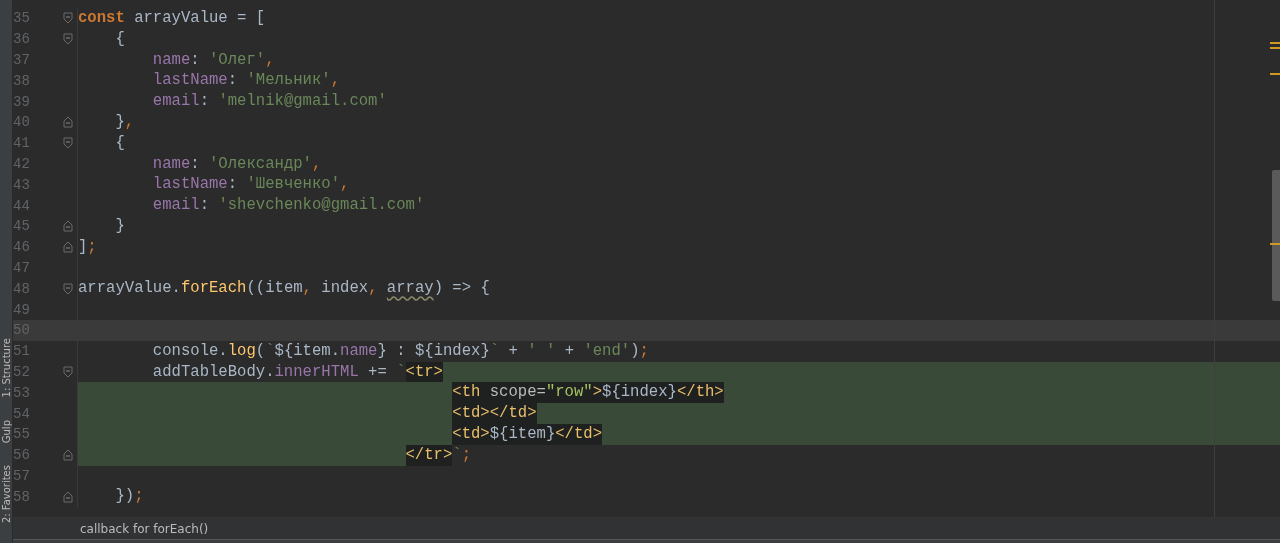 The image size is (1280, 543). What do you see at coordinates (22, 80) in the screenshot?
I see `line-number: 38` at bounding box center [22, 80].